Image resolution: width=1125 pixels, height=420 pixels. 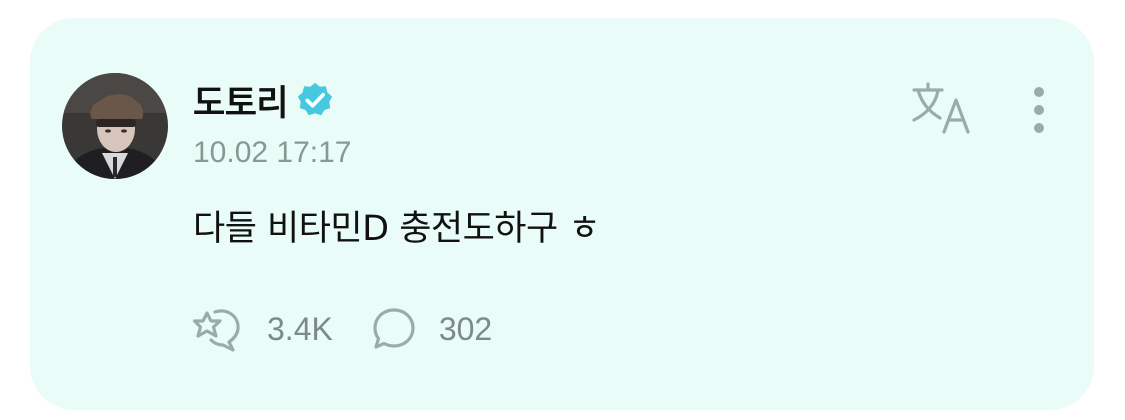 I want to click on more-vertical-icon, so click(x=1039, y=110).